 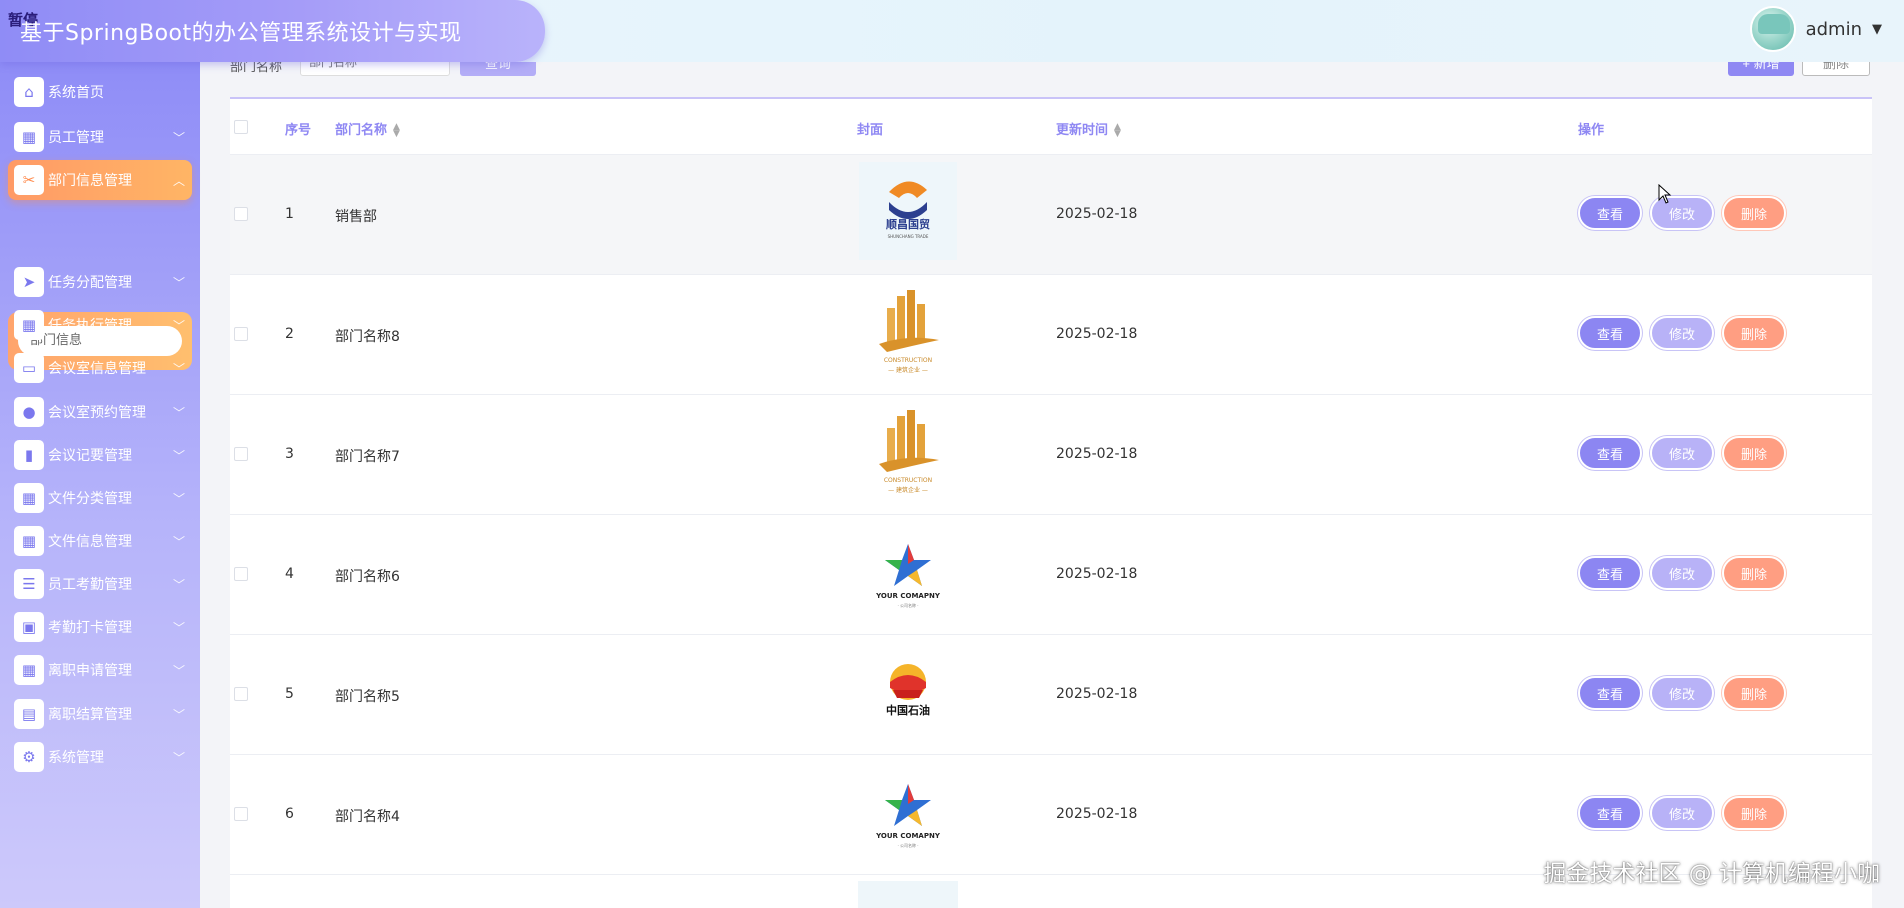 What do you see at coordinates (100, 541) in the screenshot?
I see `sidebar-item-10: ▦ 文件信息管理 ﹀` at bounding box center [100, 541].